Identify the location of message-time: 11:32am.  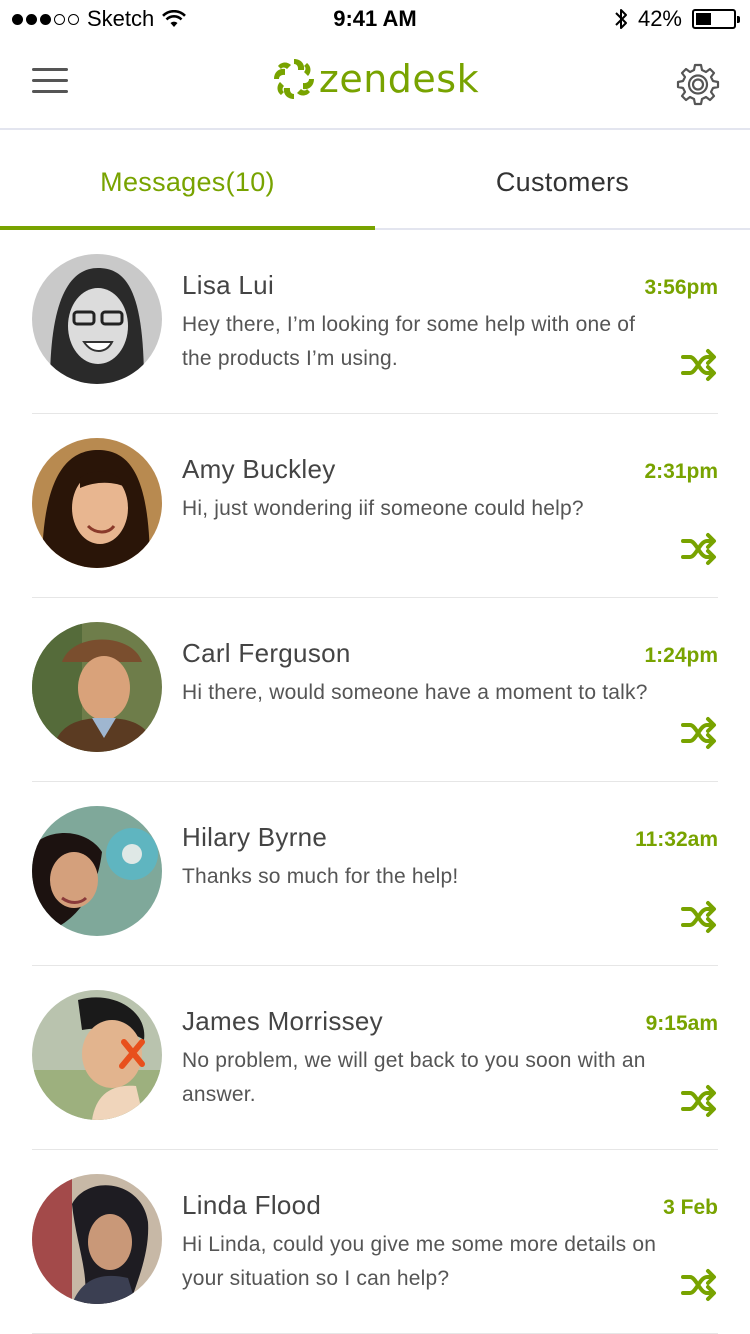
(676, 839).